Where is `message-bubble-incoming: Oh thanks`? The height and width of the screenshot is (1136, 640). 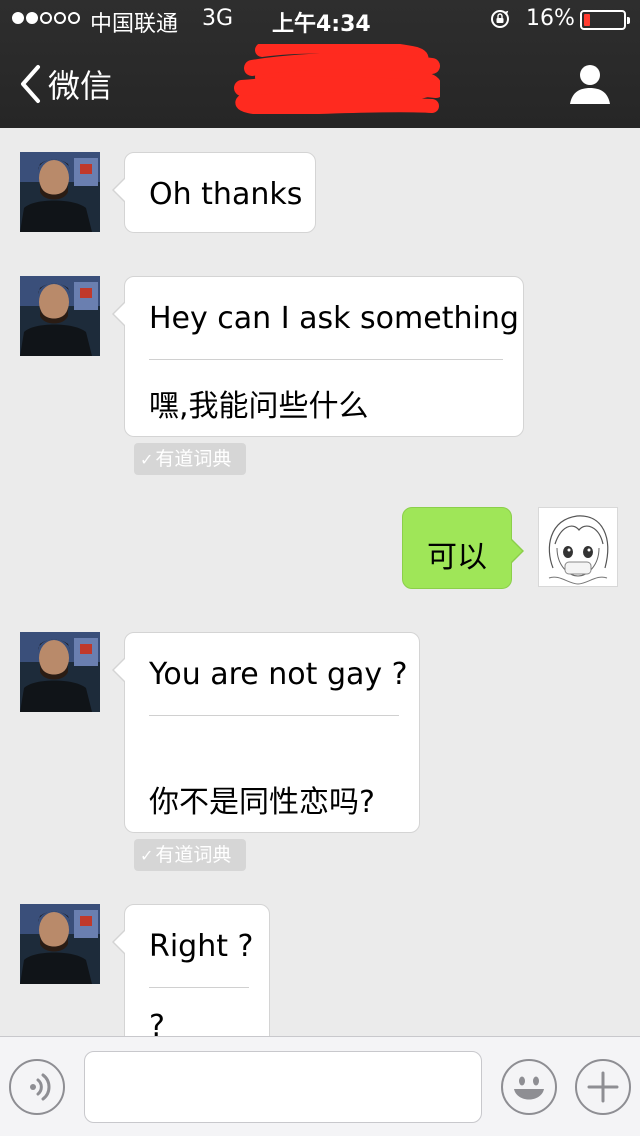 message-bubble-incoming: Oh thanks is located at coordinates (214, 192).